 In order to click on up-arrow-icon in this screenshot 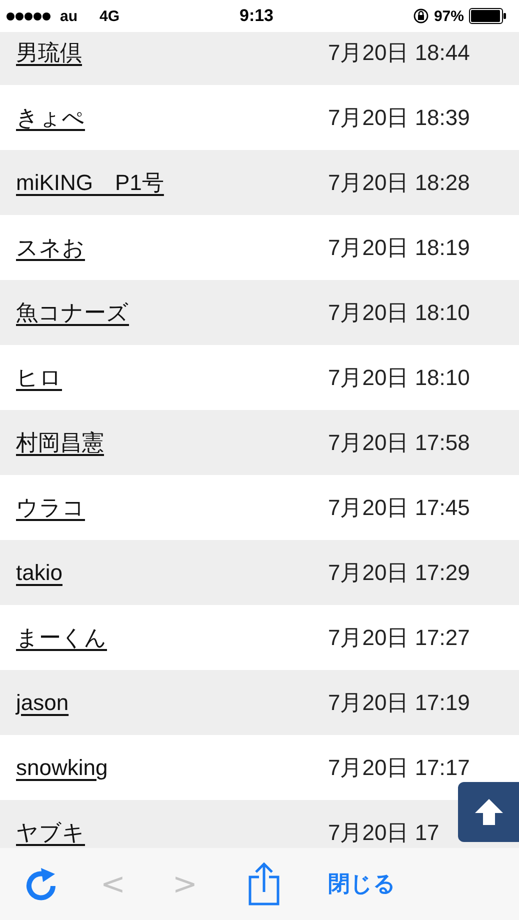, I will do `click(489, 812)`.